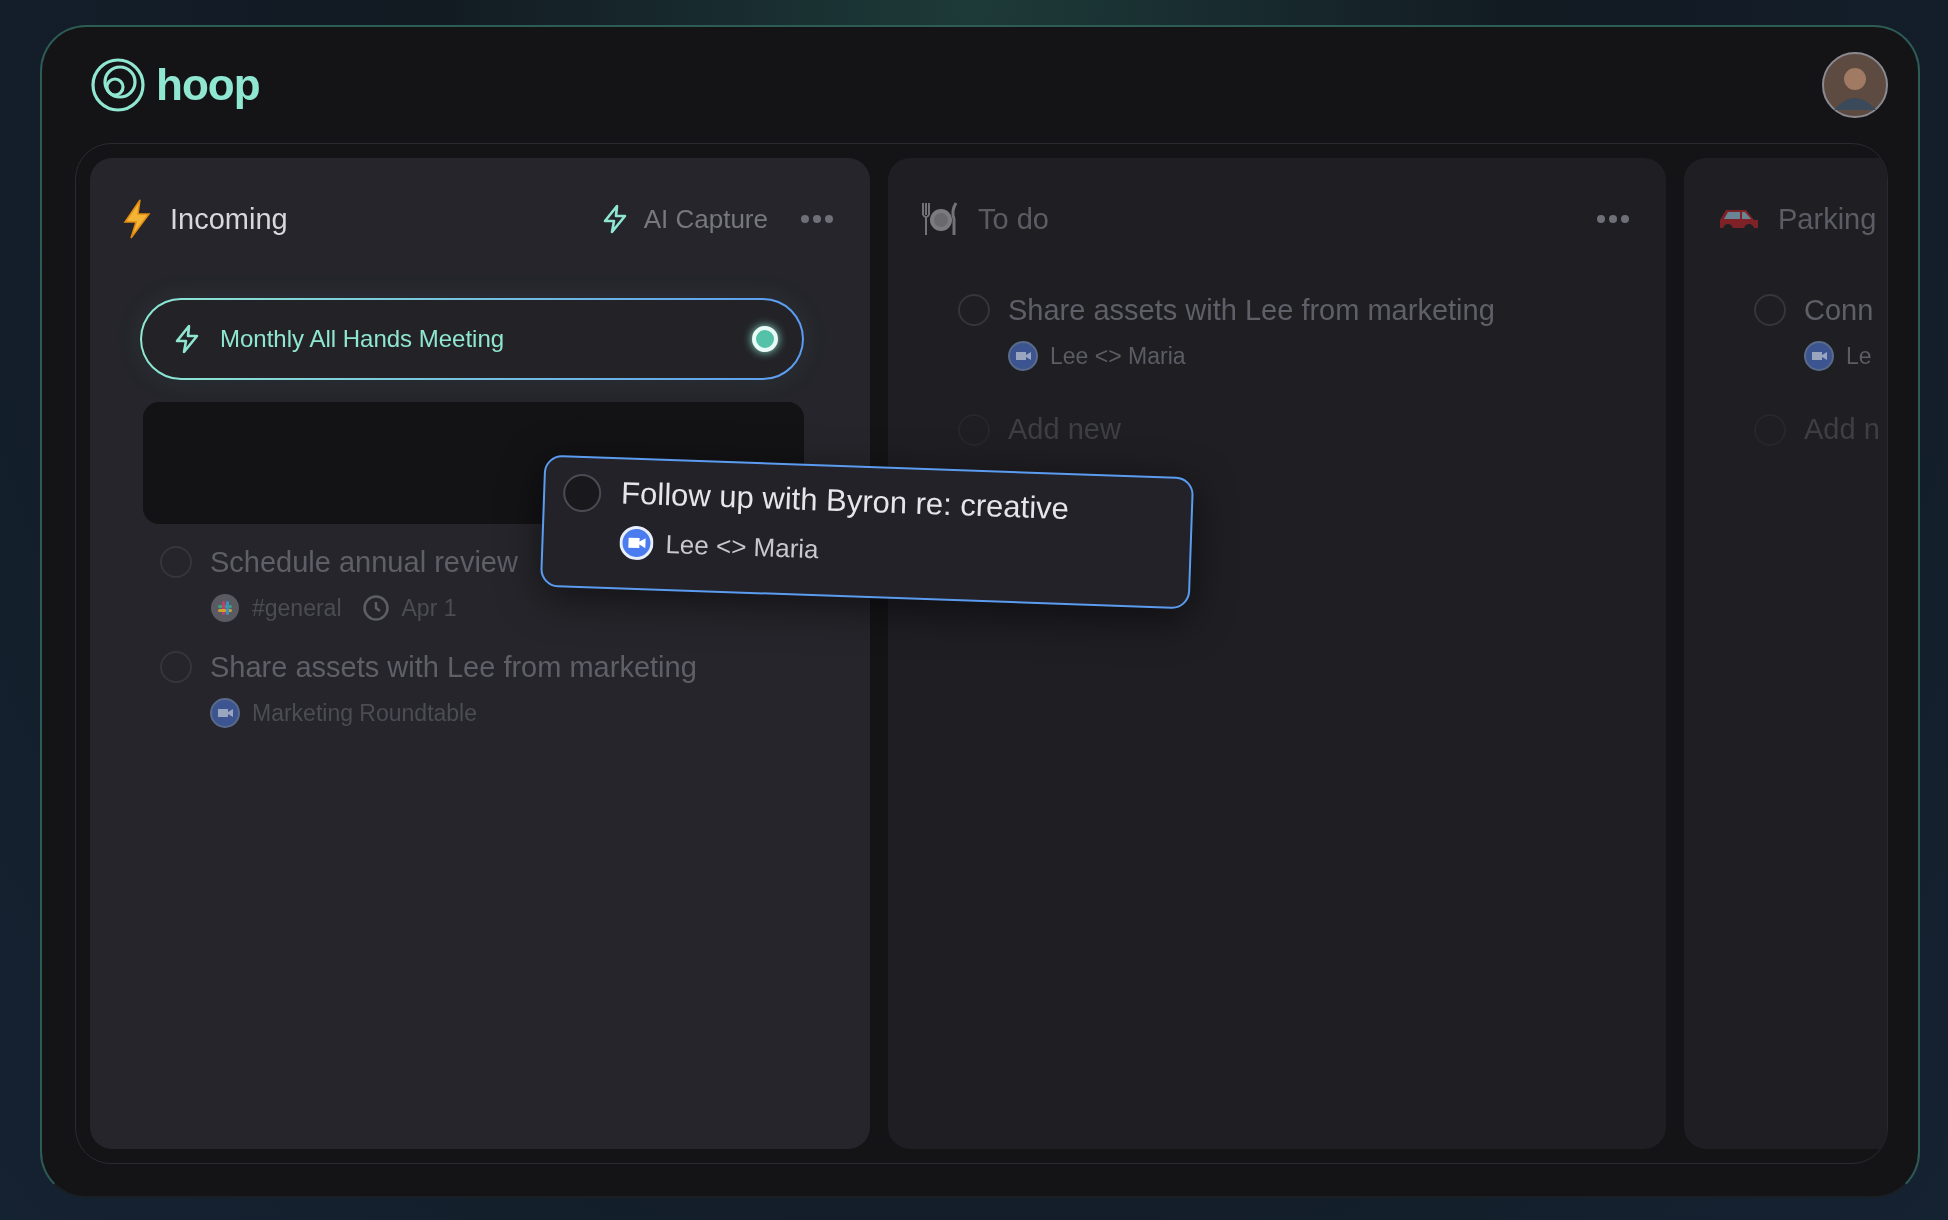  Describe the element at coordinates (1859, 356) in the screenshot. I see `task-source: Le` at that location.